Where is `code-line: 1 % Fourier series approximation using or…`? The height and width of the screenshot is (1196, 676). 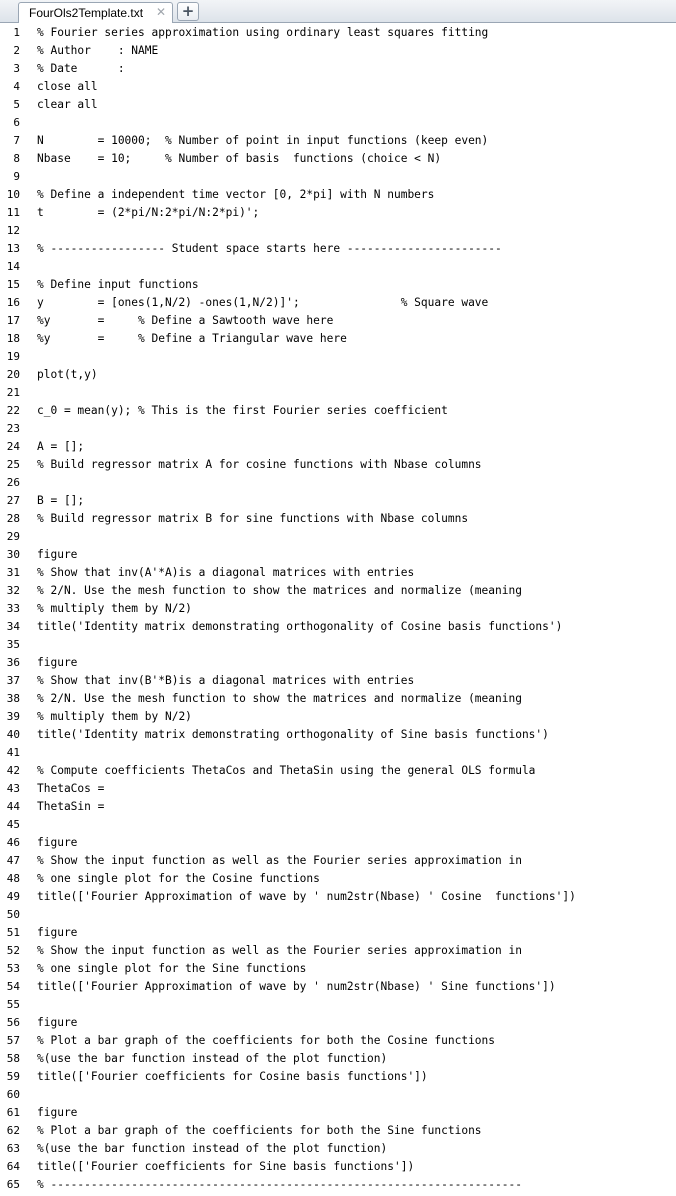
code-line: 1 % Fourier series approximation using or… is located at coordinates (338, 33).